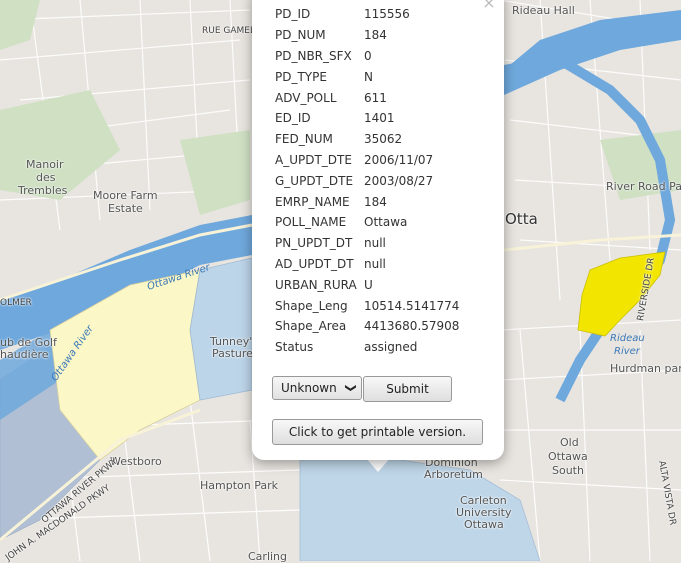 Image resolution: width=681 pixels, height=563 pixels. I want to click on attribute-key: ED_ID, so click(293, 118).